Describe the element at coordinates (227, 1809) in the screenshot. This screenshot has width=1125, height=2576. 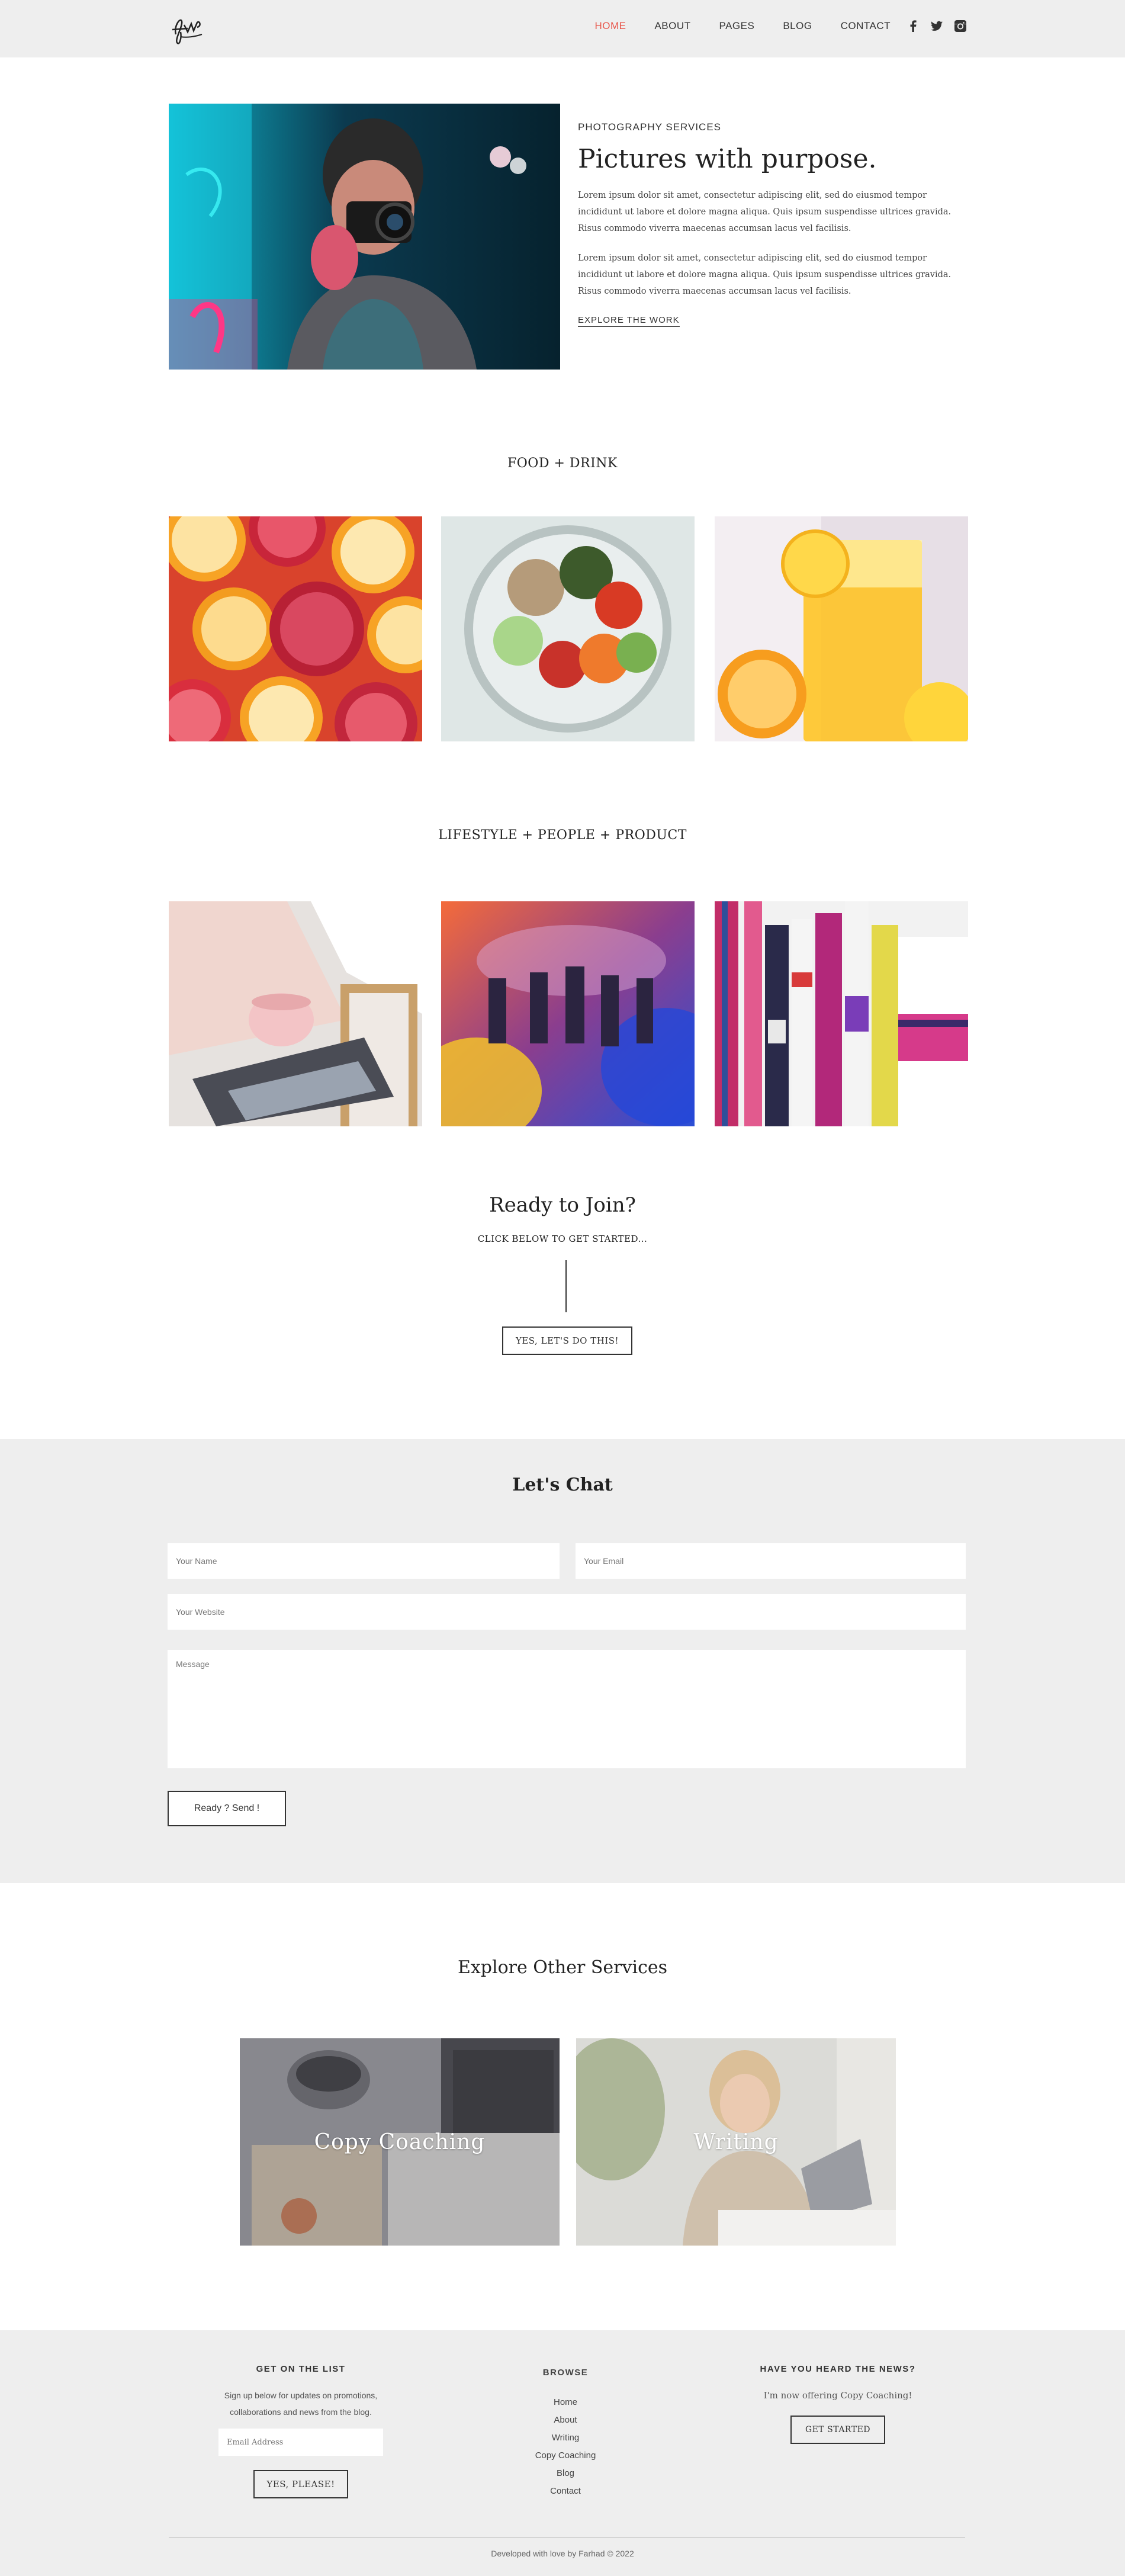
I see `send-button: Ready ? Send !` at that location.